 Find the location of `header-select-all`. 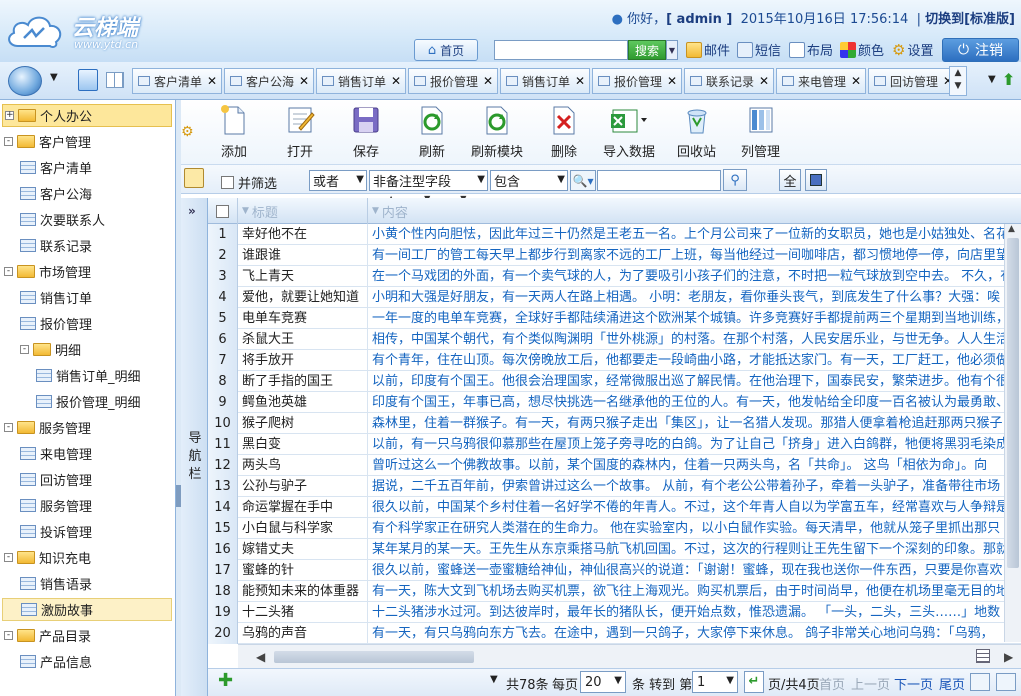

header-select-all is located at coordinates (223, 211).